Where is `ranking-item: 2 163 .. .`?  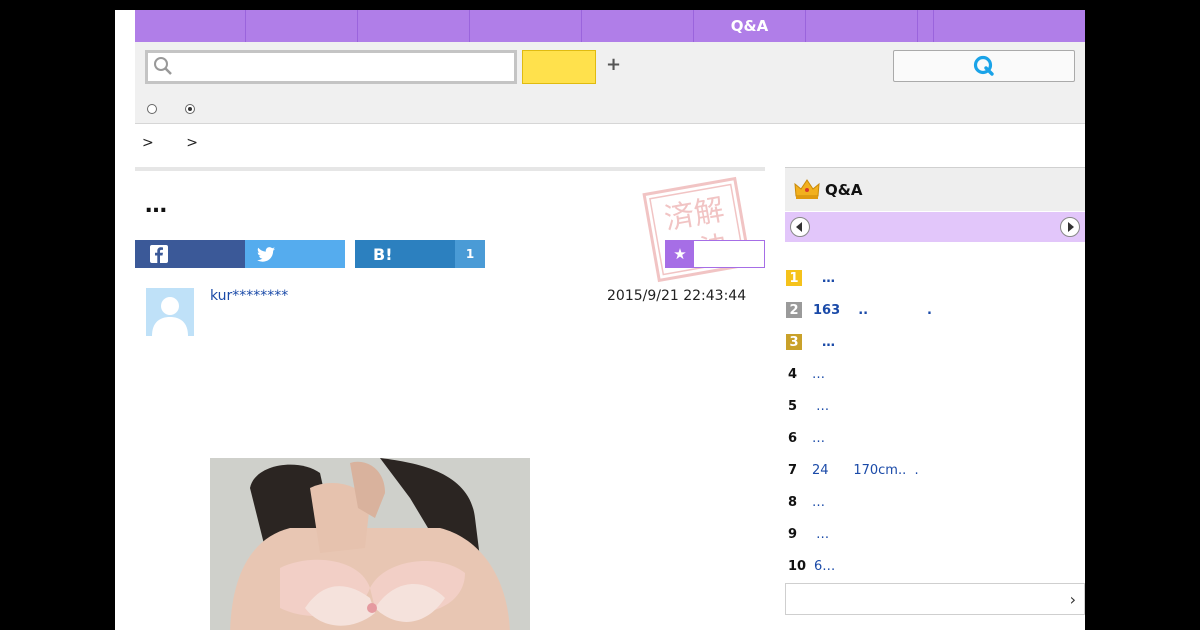
ranking-item: 2 163 .. . is located at coordinates (935, 310).